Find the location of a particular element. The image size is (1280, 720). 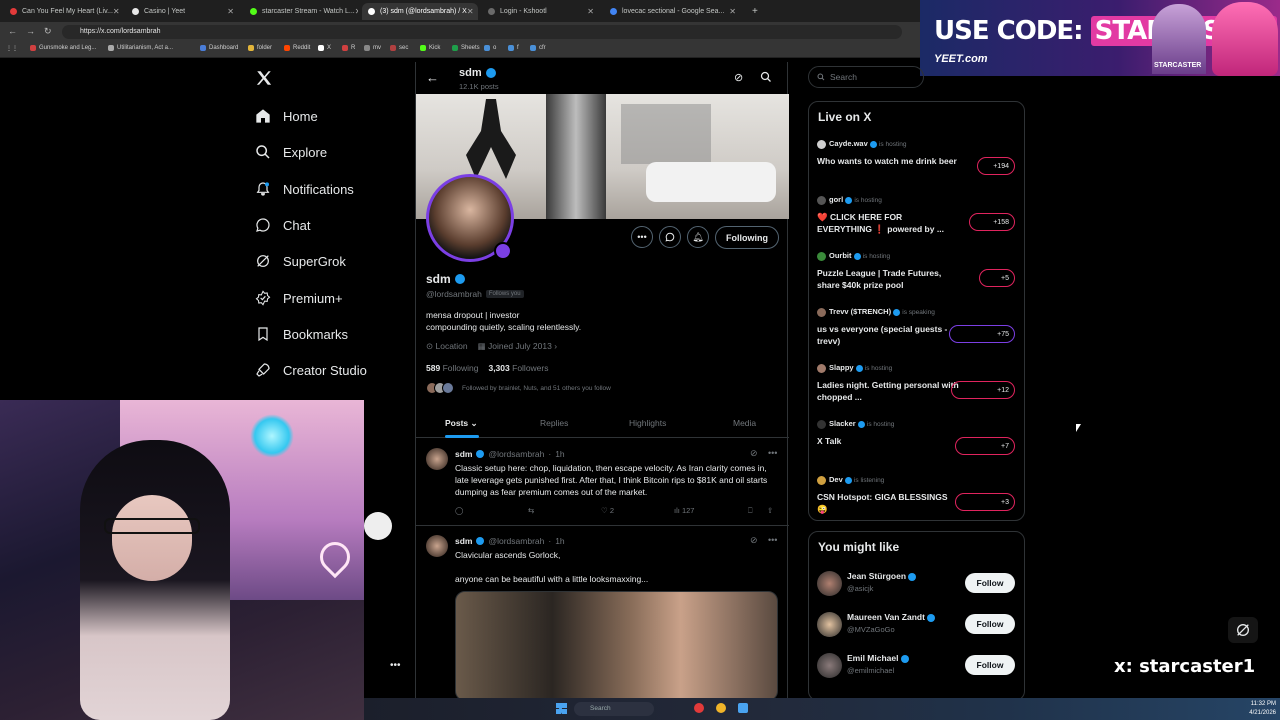

suggestion-item: Emil Michael @emilmichael Follow is located at coordinates (917, 666).